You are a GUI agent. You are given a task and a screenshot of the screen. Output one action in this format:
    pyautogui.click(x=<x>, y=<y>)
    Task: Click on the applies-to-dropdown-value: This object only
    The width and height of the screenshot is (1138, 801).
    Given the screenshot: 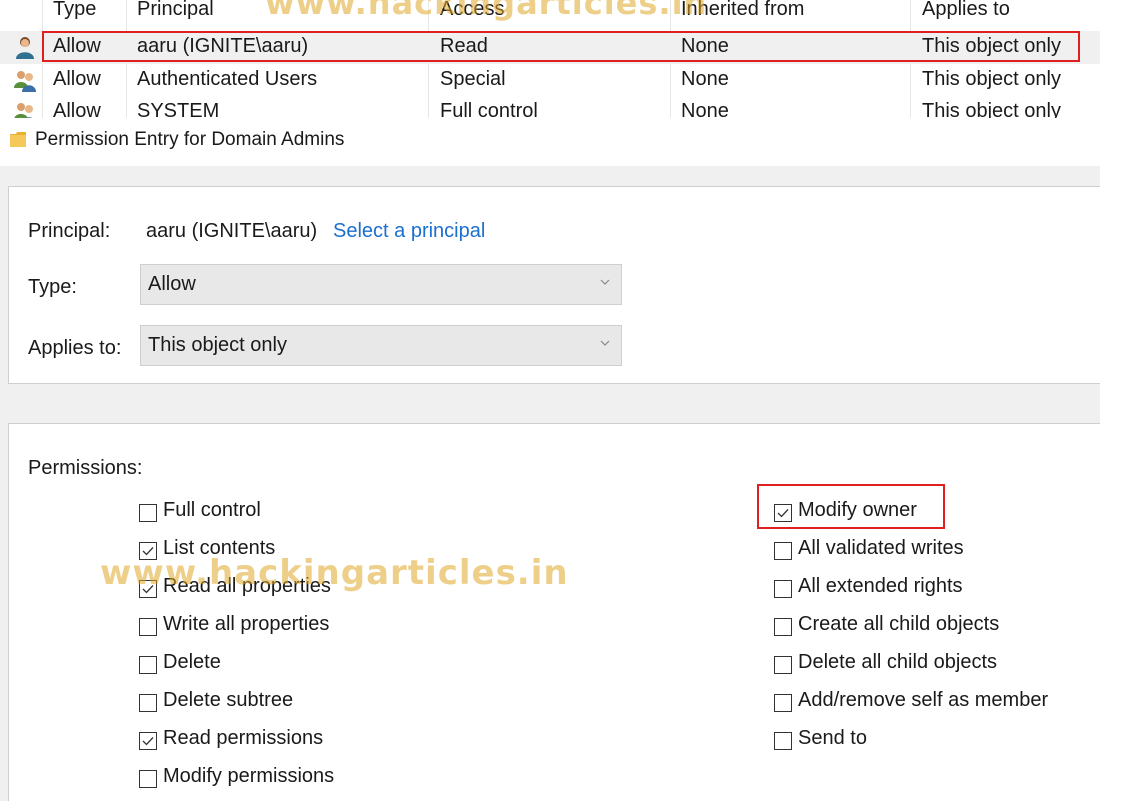 What is the action you would take?
    pyautogui.click(x=217, y=345)
    